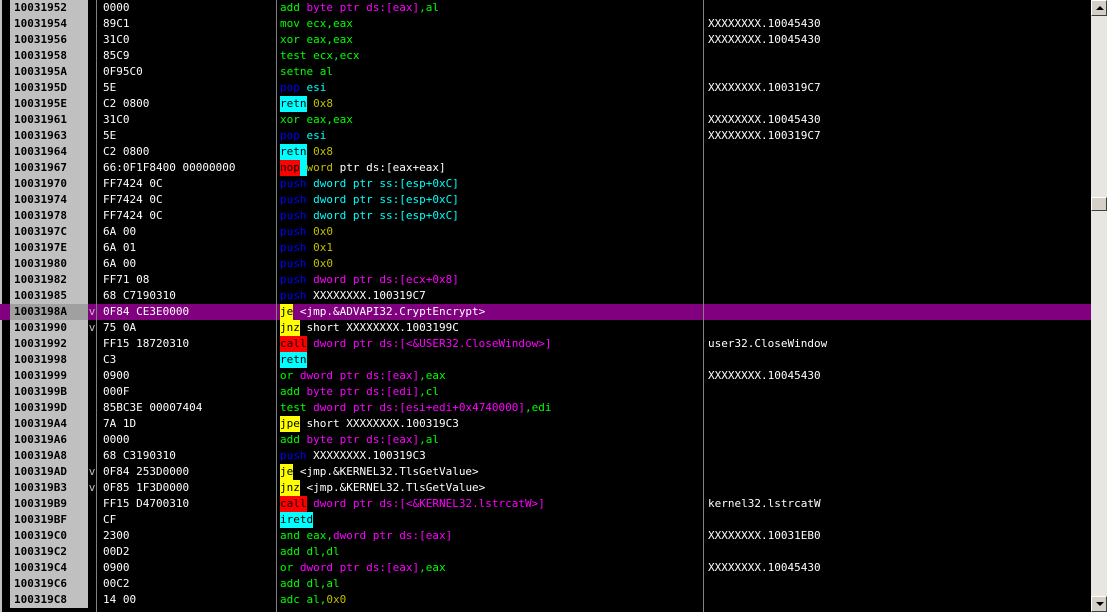 Image resolution: width=1107 pixels, height=612 pixels. I want to click on hex-bytes-cell: 0F85 1F3D0000, so click(189, 488).